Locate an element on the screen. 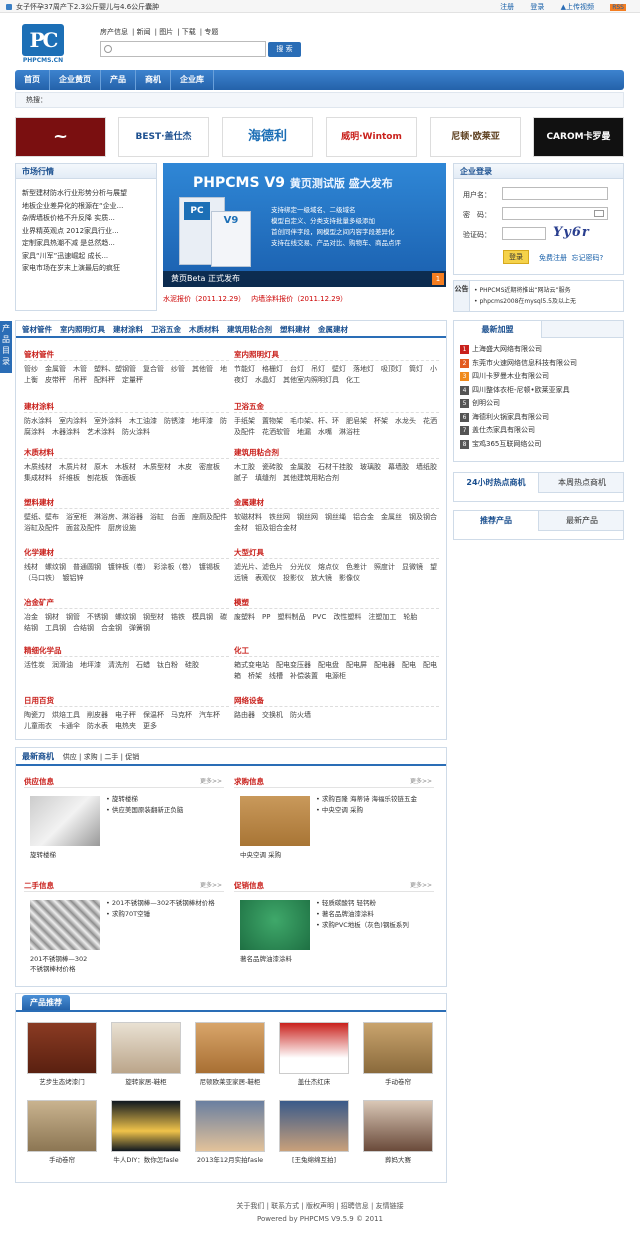  category-title: 化工 is located at coordinates (336, 651).